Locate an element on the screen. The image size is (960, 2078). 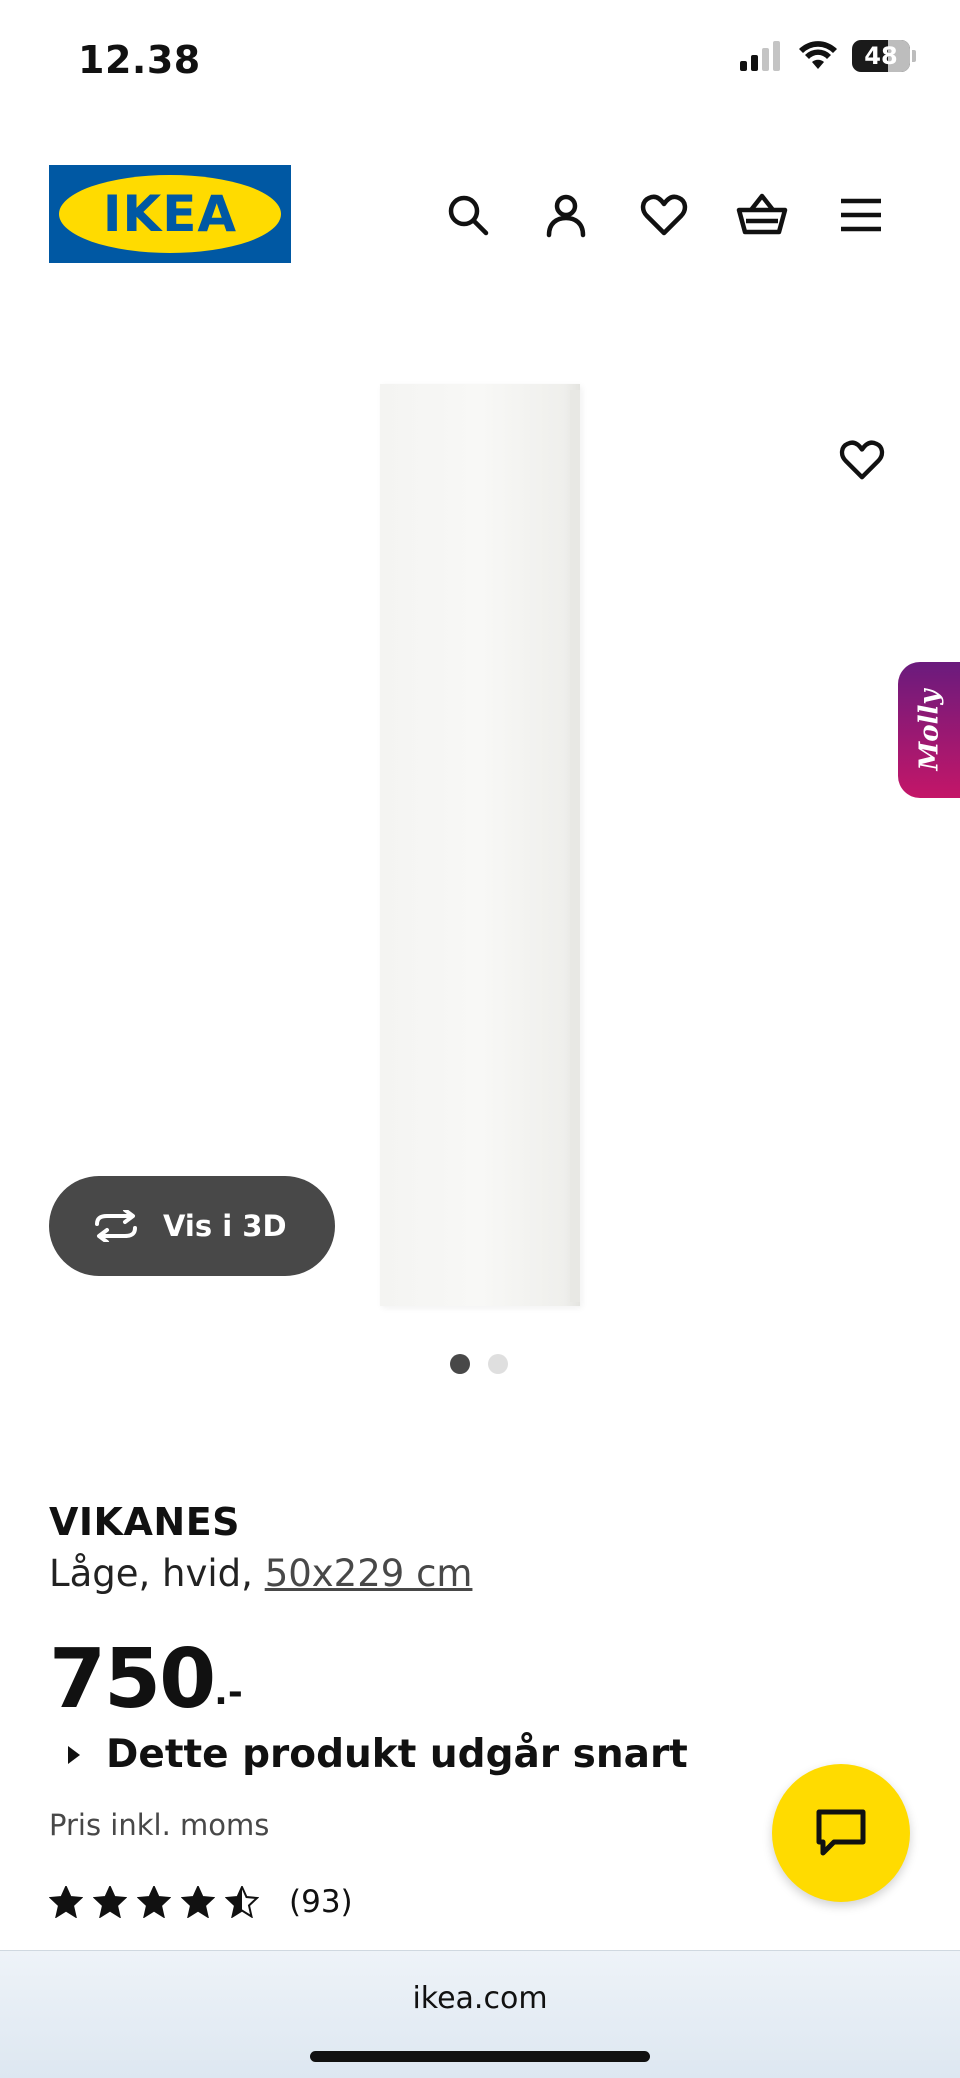
rating-stars is located at coordinates (154, 1902).